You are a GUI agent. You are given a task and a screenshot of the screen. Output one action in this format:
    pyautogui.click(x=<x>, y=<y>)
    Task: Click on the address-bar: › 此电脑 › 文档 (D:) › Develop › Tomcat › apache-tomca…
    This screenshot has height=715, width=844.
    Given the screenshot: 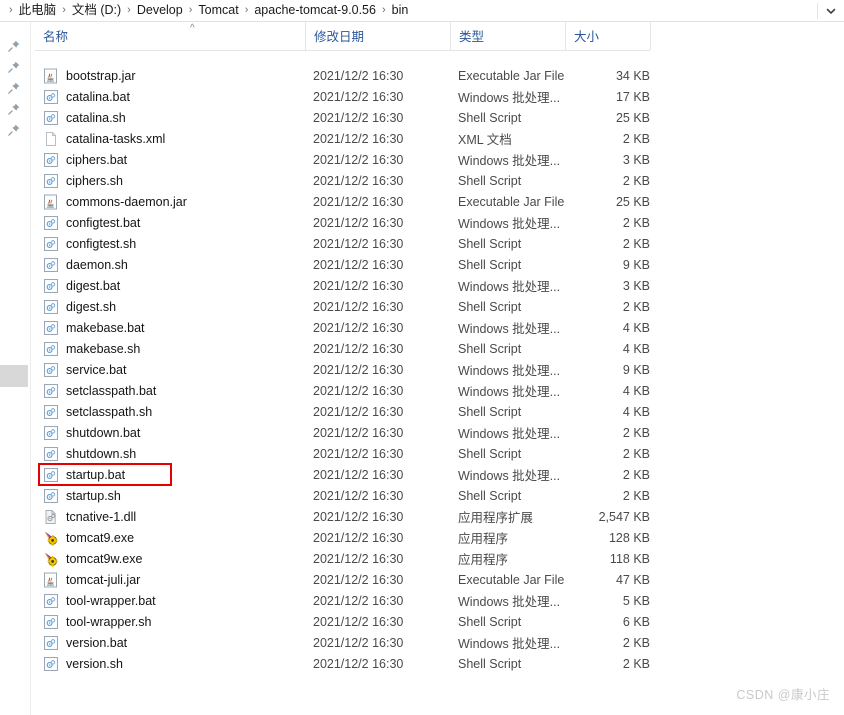 What is the action you would take?
    pyautogui.click(x=422, y=11)
    